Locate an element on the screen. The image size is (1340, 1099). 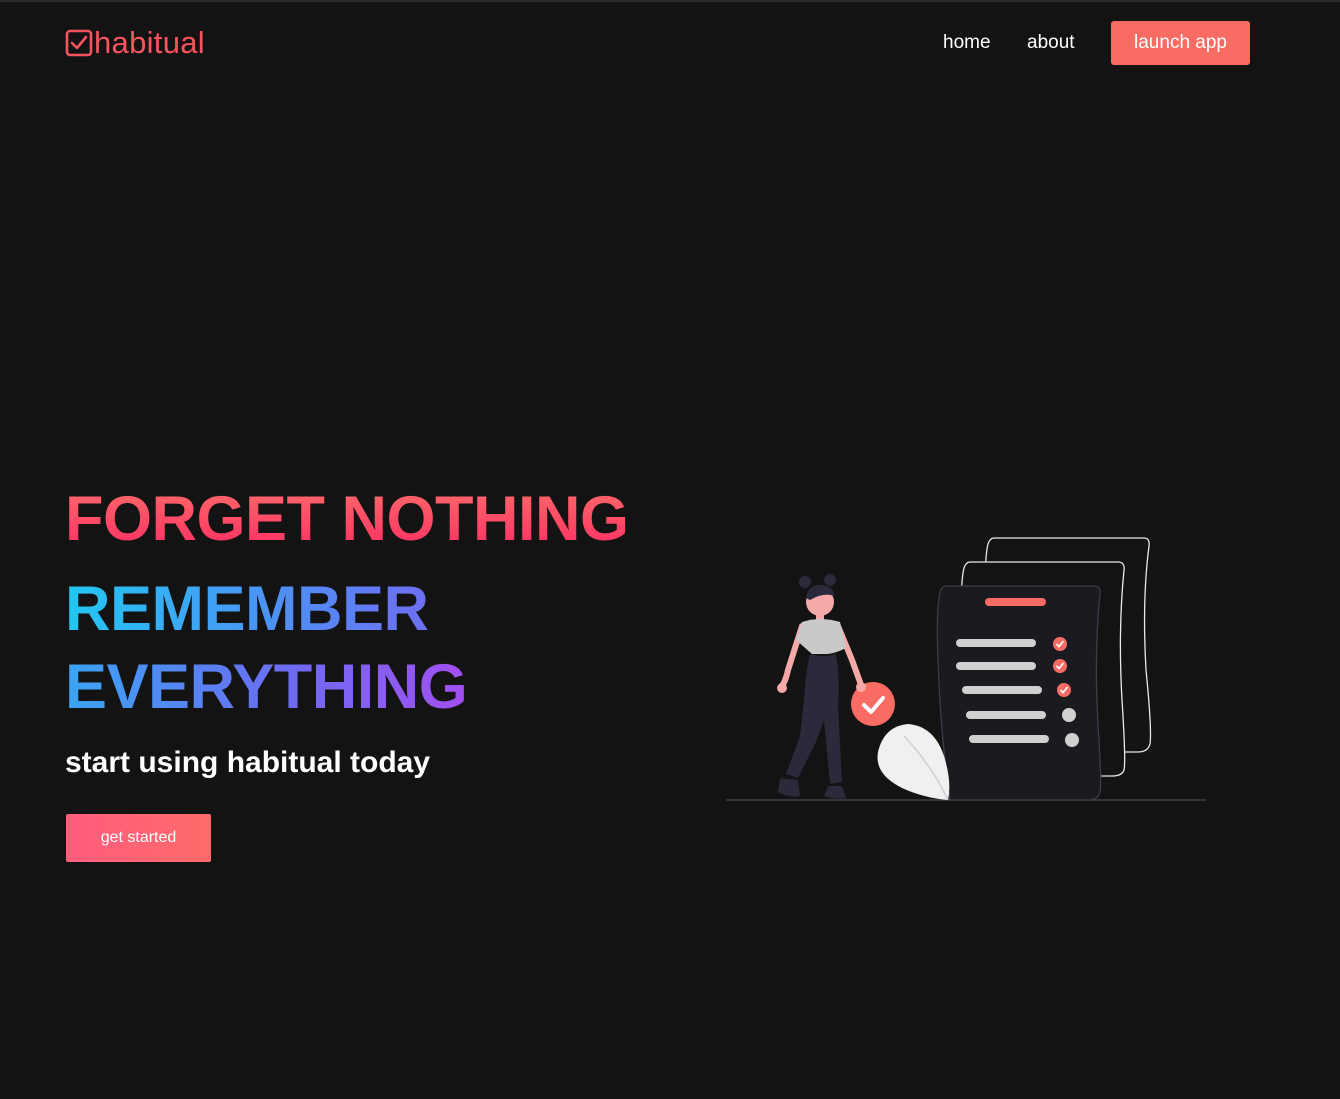
brand-name: habitual is located at coordinates (149, 42).